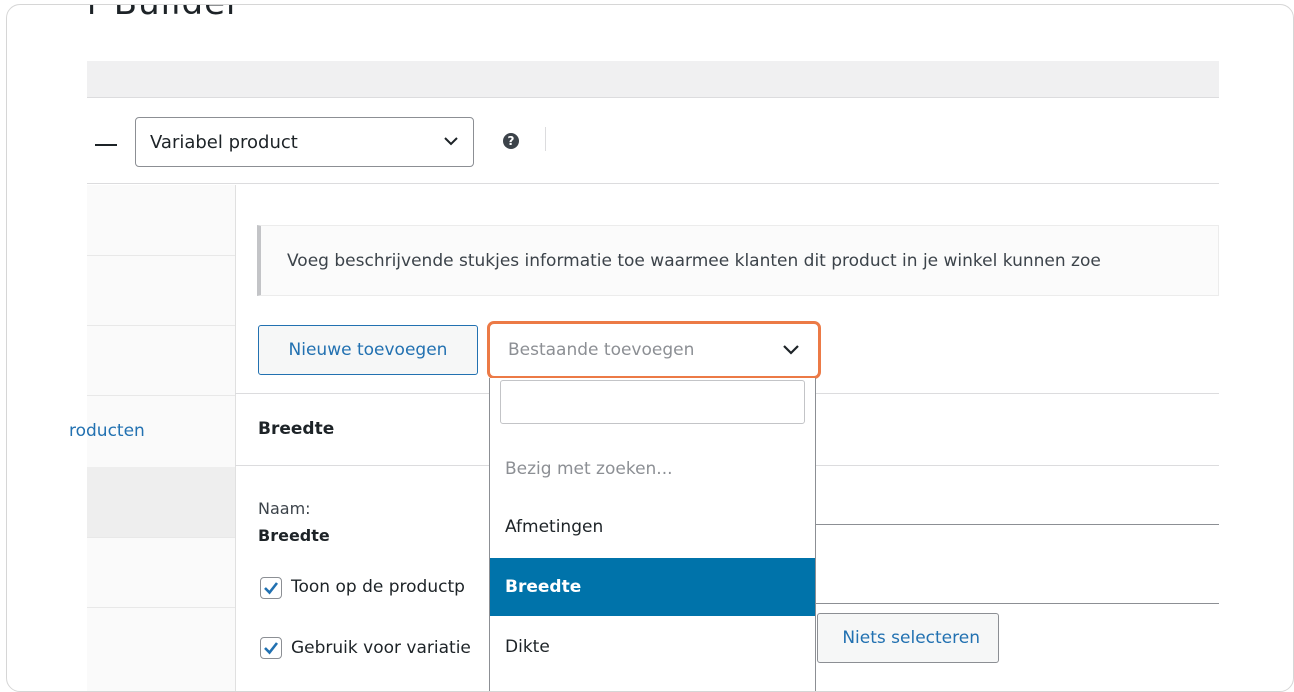  What do you see at coordinates (106, 145) in the screenshot?
I see `title-separator-dash` at bounding box center [106, 145].